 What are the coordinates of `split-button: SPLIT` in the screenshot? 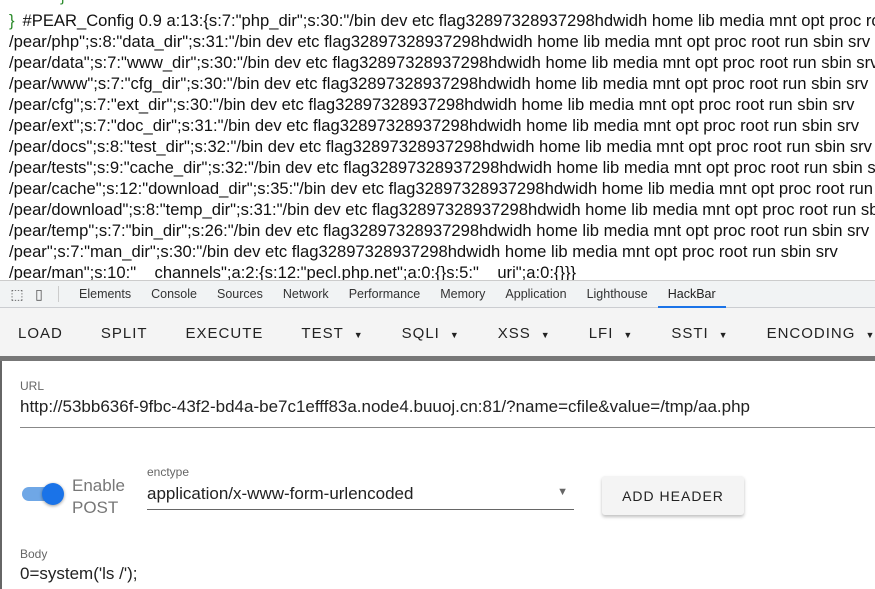 It's located at (125, 333).